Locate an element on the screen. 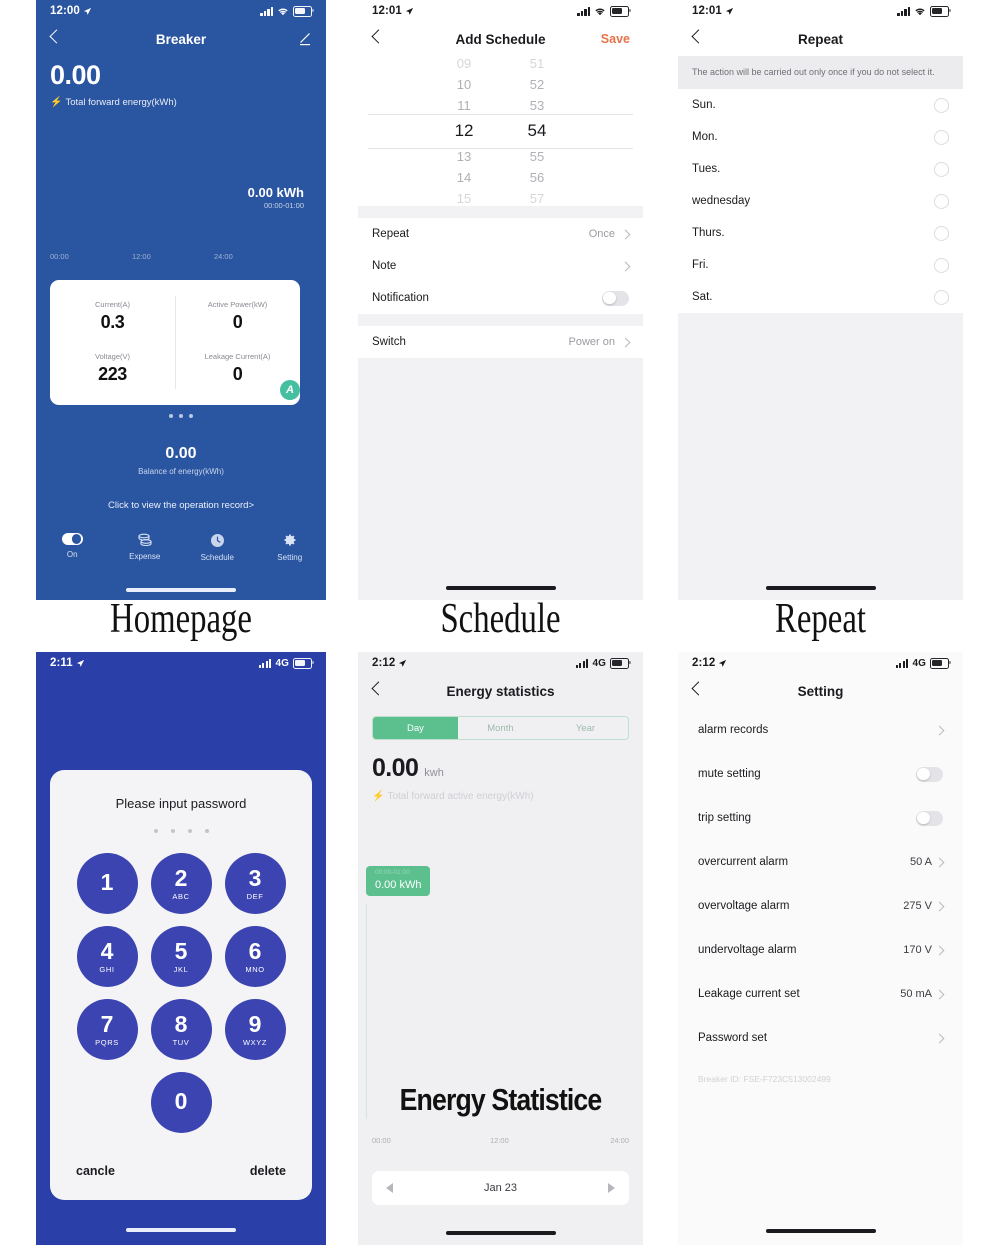 This screenshot has width=1000, height=1245. minute-option: 57 is located at coordinates (537, 197).